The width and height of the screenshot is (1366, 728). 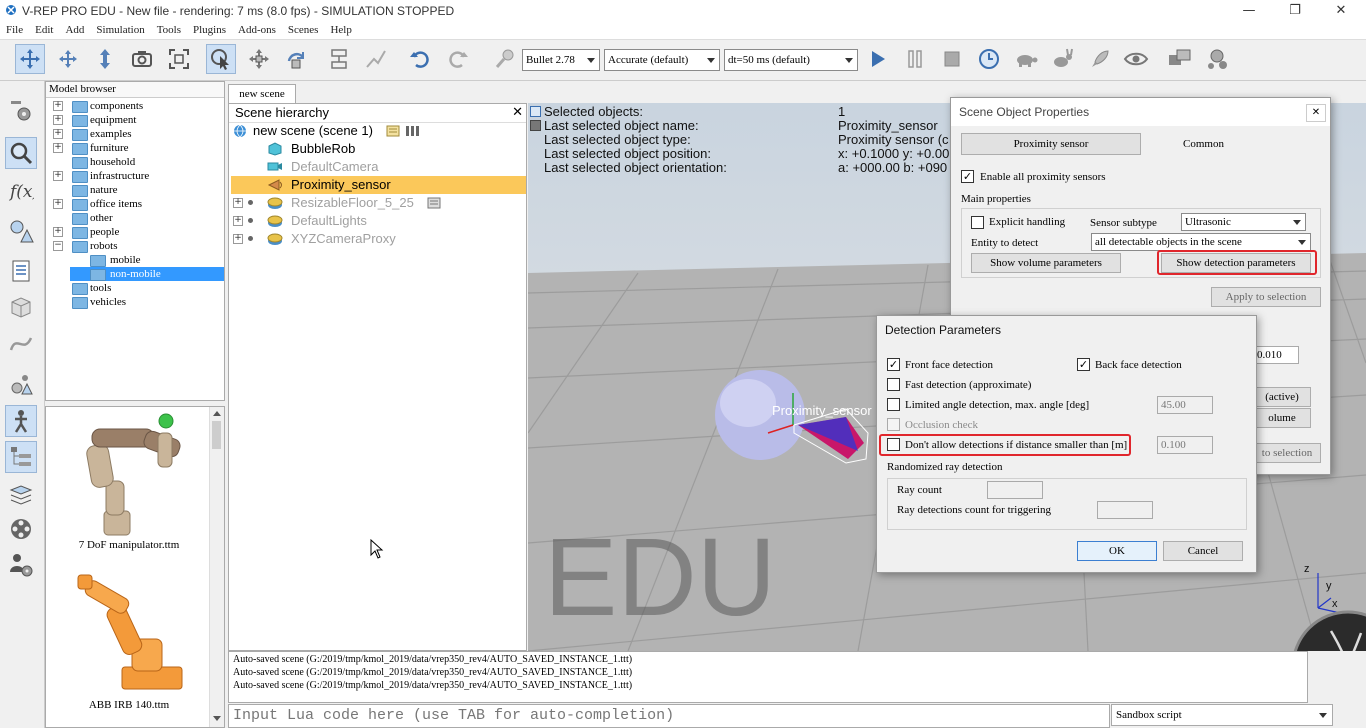 I want to click on cancel-button: Cancel, so click(x=1203, y=551).